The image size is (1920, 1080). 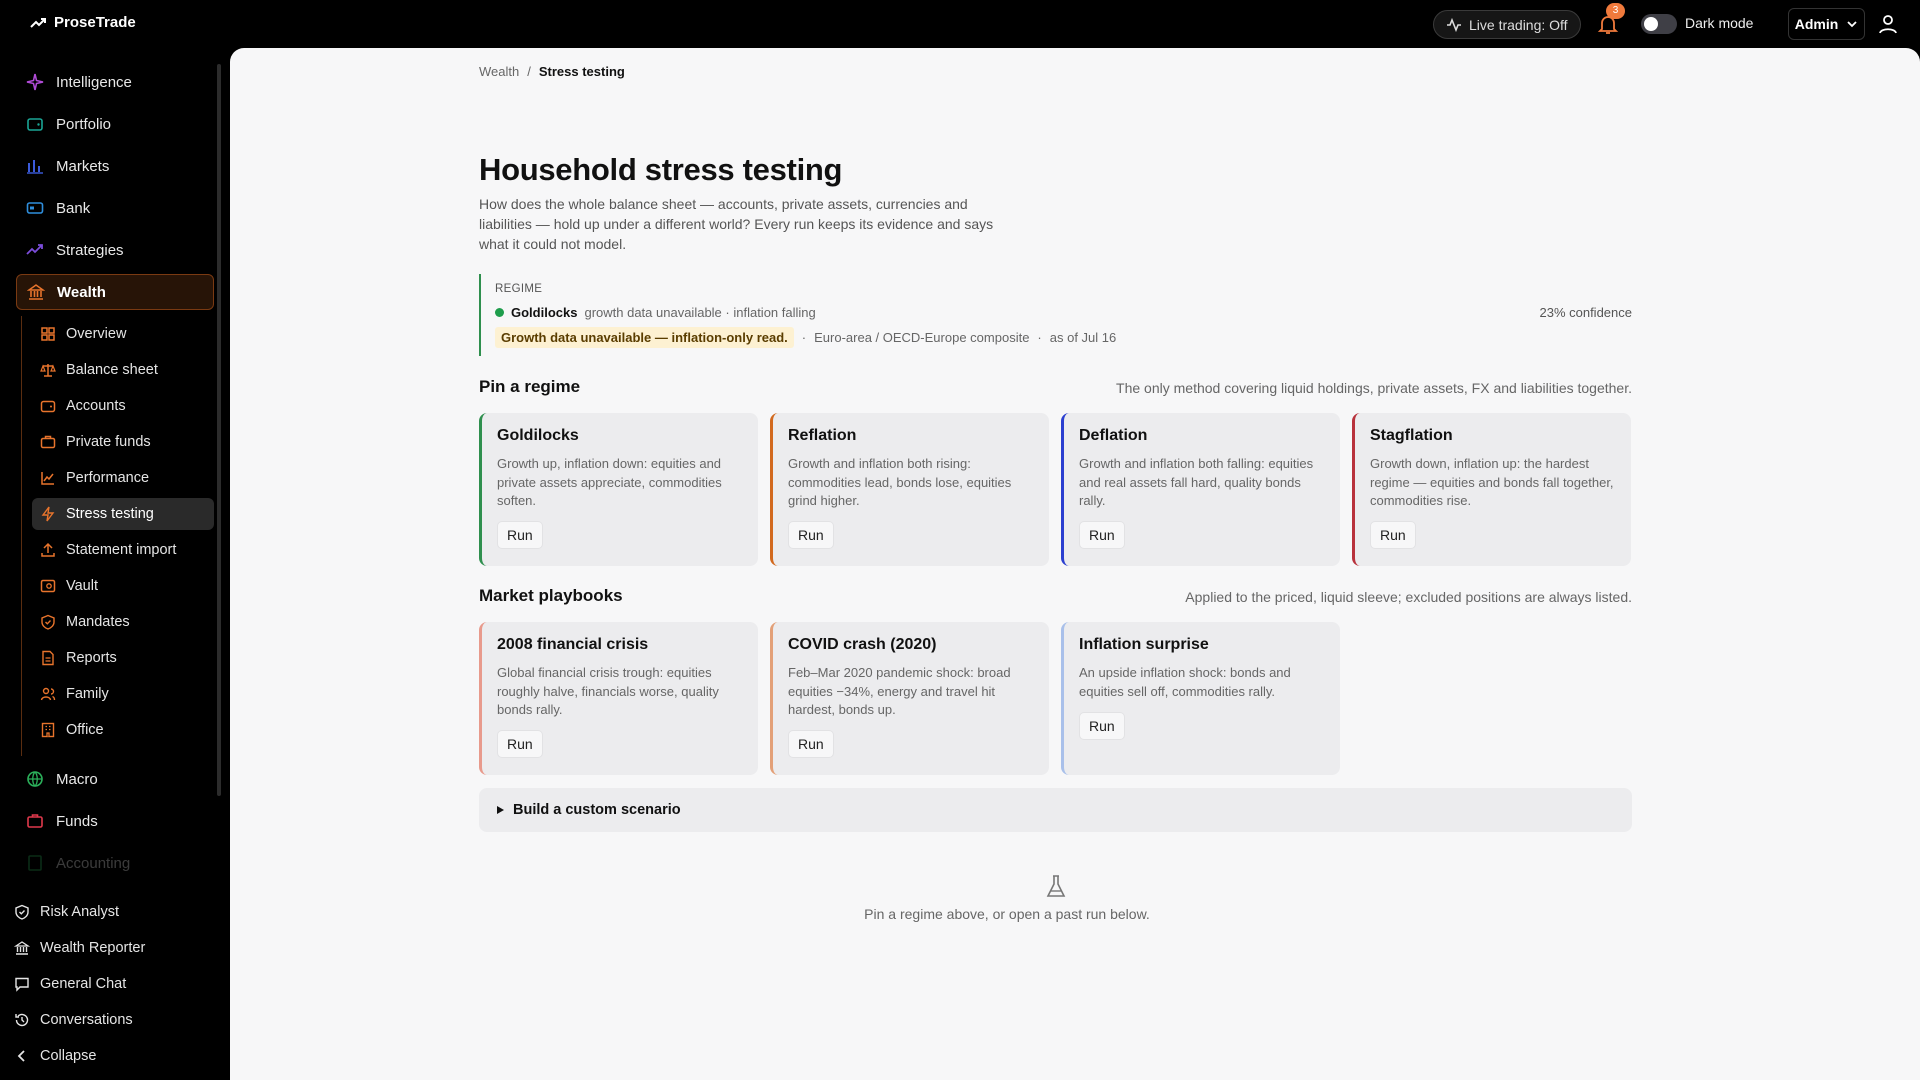 I want to click on chat-icon, so click(x=22, y=984).